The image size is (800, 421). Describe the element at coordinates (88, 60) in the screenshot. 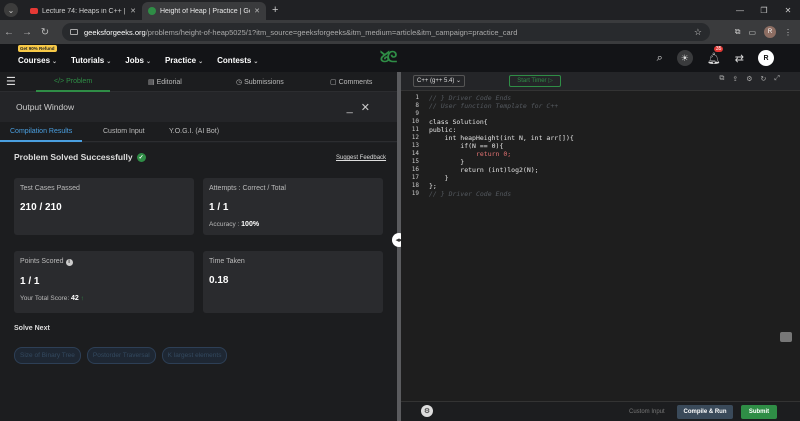

I see `menu-label: Tutorials` at that location.